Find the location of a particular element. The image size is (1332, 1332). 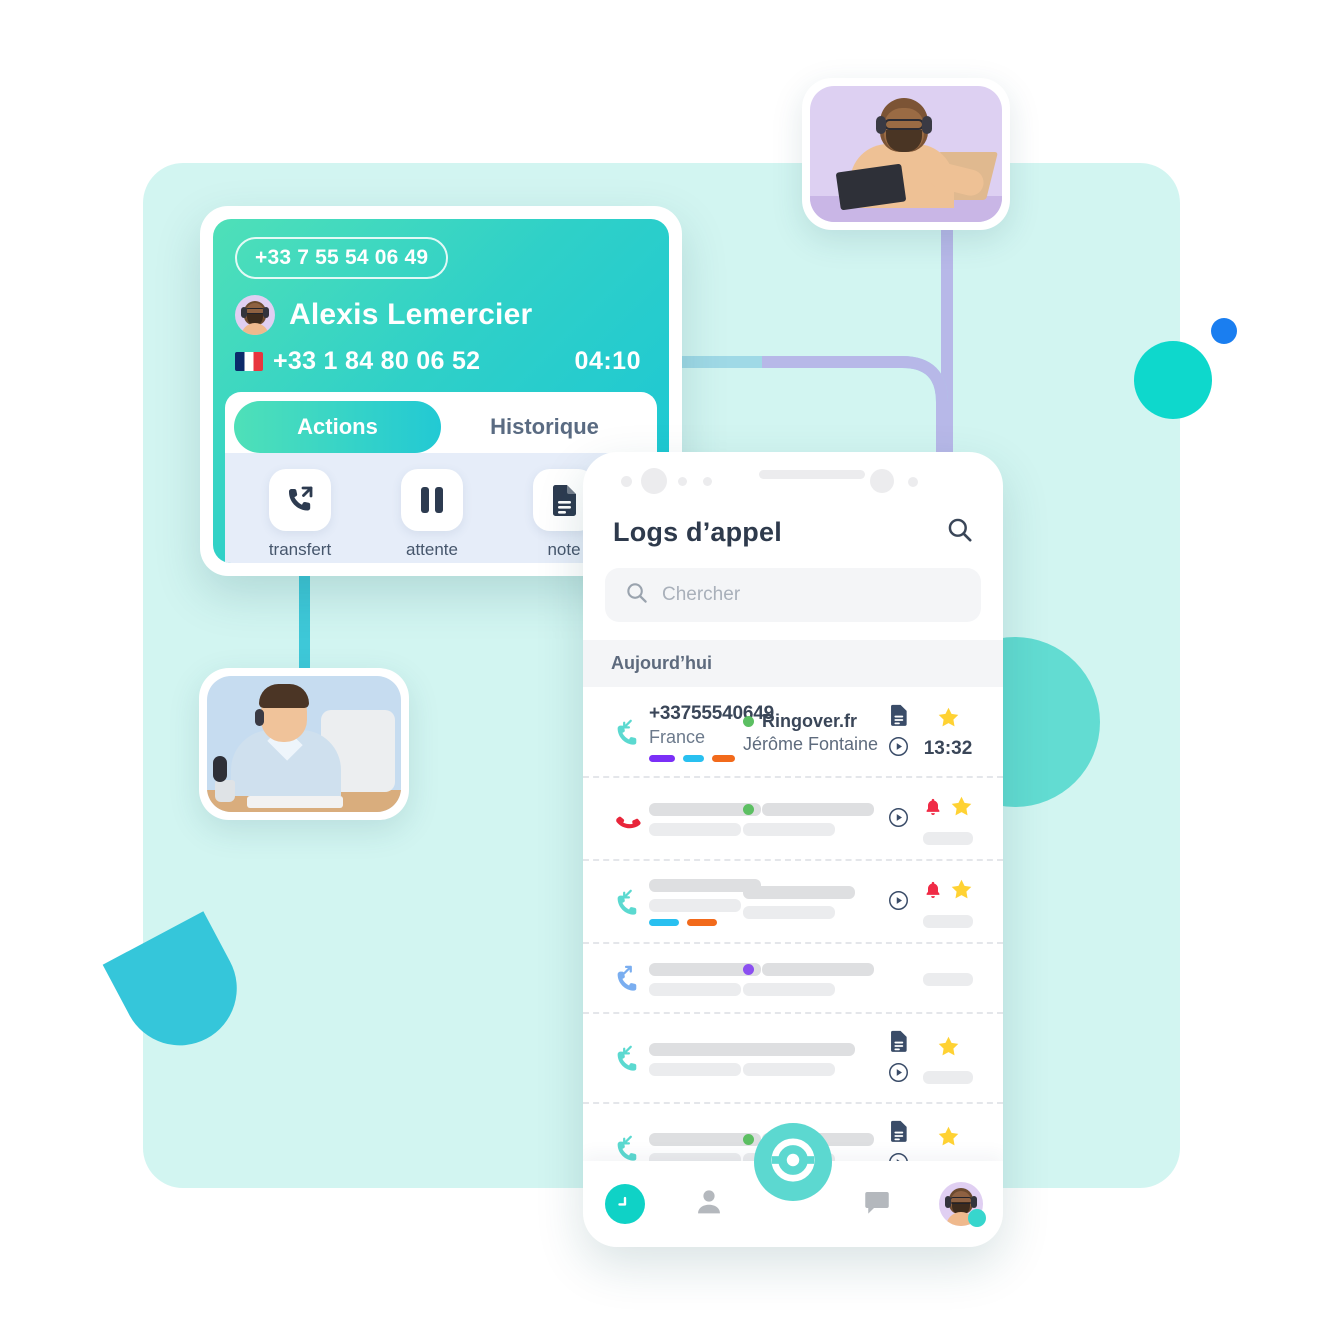

action-label: attente is located at coordinates (432, 549).